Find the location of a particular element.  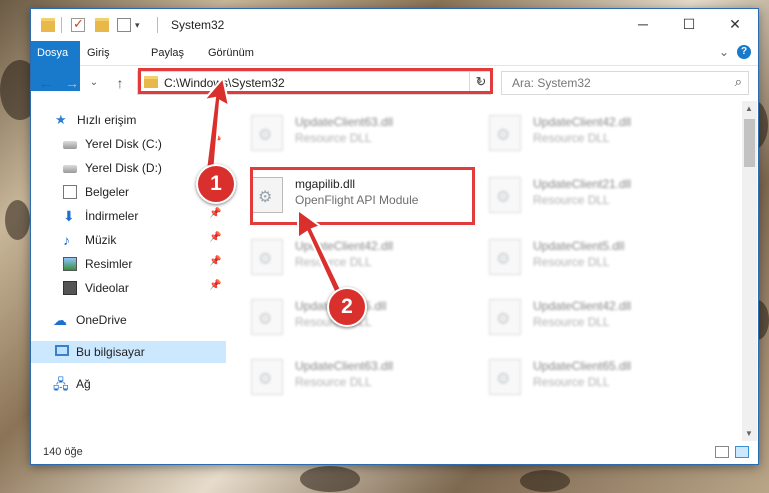

scroll-down-icon: ▼ is located at coordinates (749, 433).